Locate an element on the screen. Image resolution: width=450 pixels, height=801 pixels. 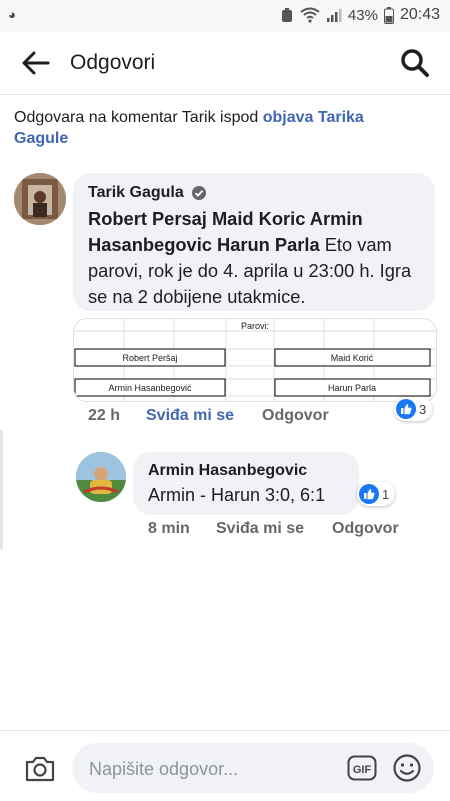
battery-percent: 43% is located at coordinates (362, 15).